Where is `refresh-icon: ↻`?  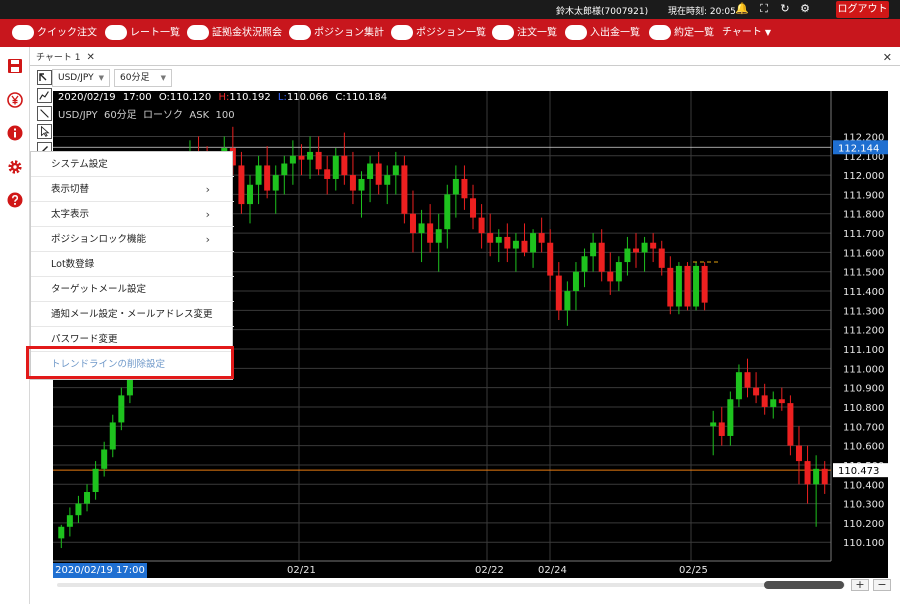
refresh-icon: ↻ is located at coordinates (785, 9).